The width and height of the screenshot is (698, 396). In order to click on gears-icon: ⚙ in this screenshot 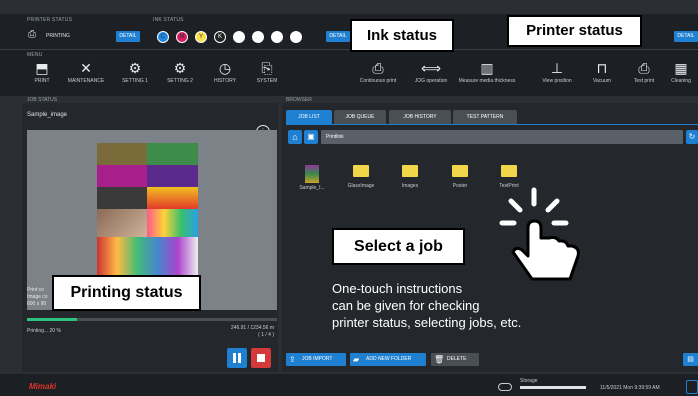, I will do `click(135, 68)`.